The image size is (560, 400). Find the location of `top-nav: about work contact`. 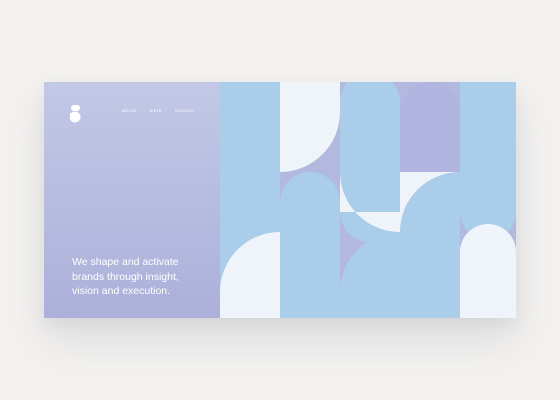

top-nav: about work contact is located at coordinates (158, 110).